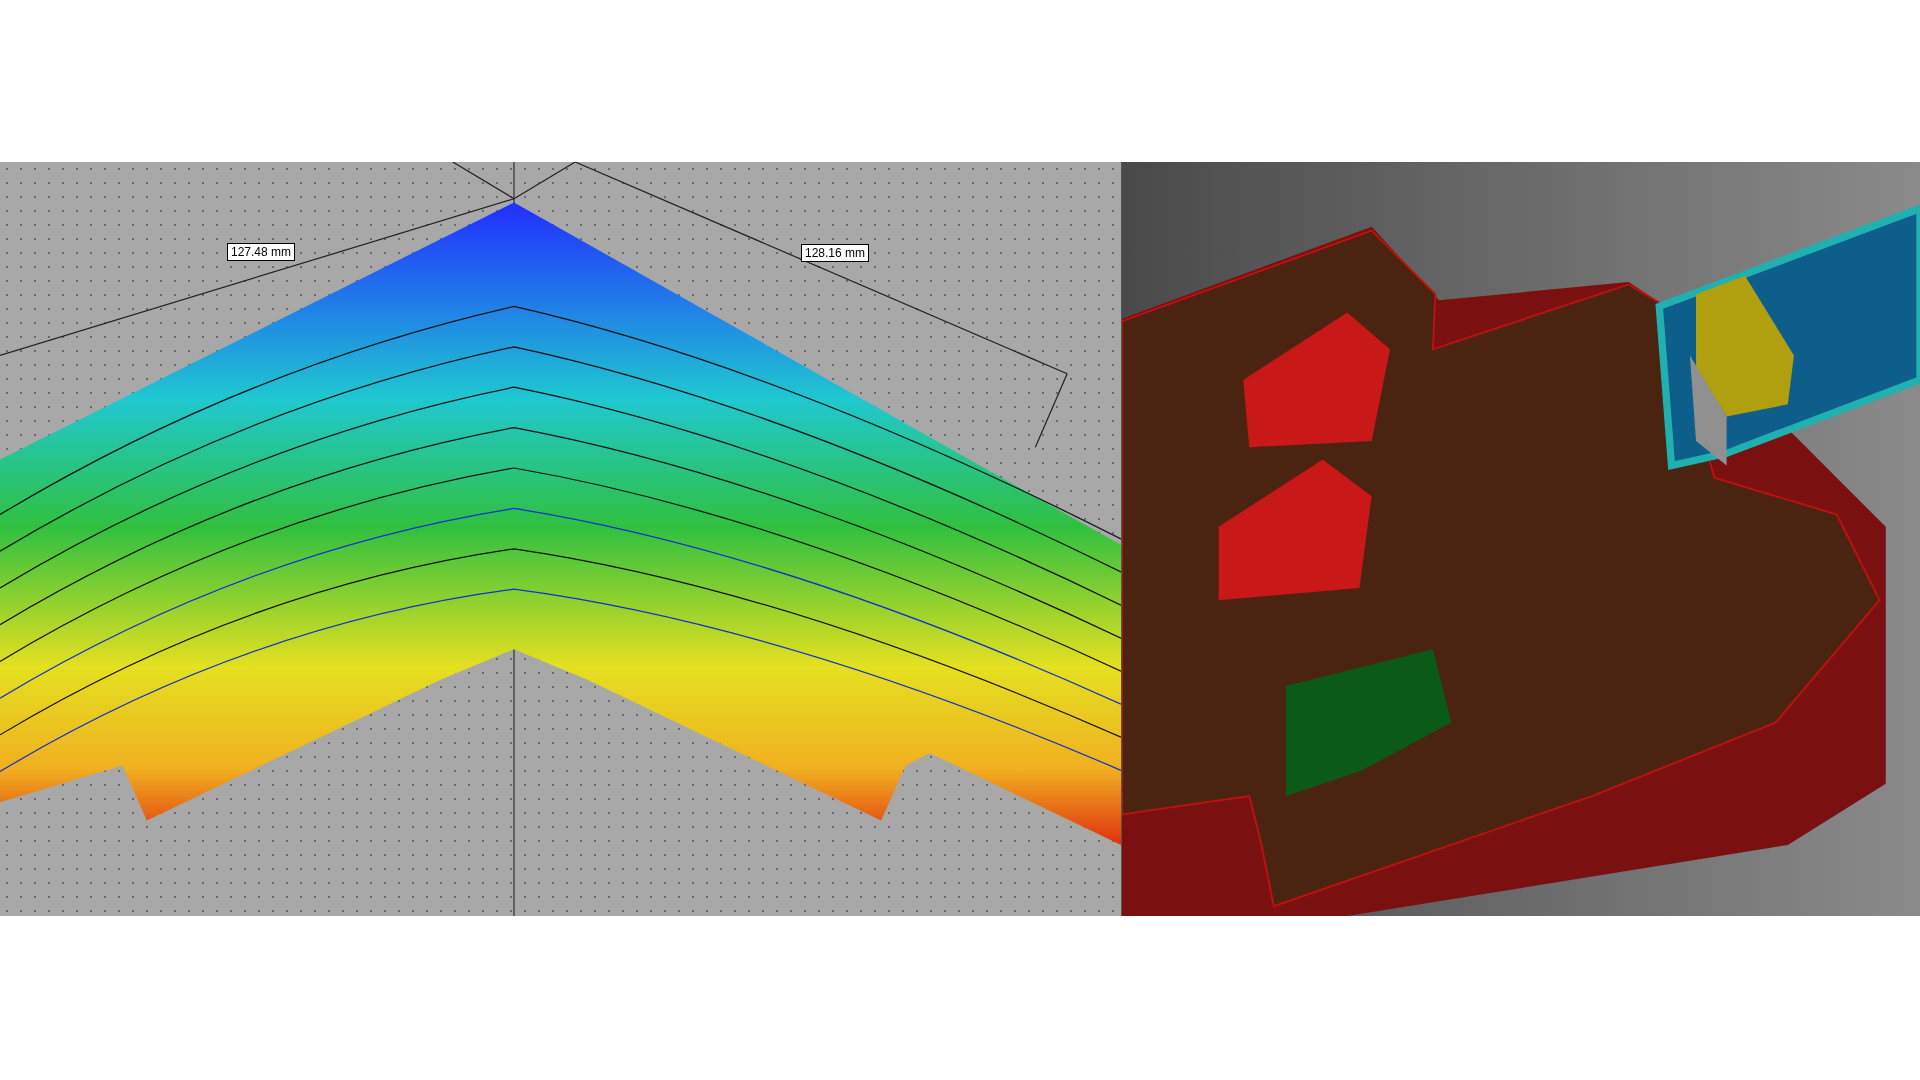  I want to click on dimension-label: 127.48 mm, so click(261, 252).